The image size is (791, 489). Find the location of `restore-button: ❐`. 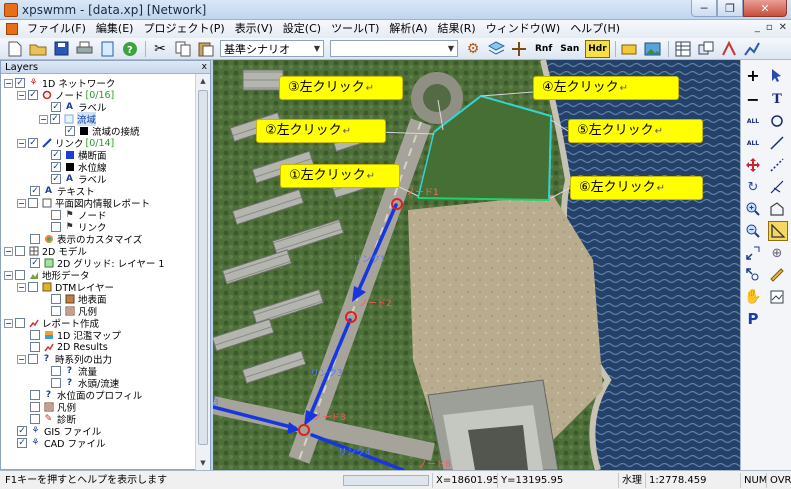

restore-button: ❐ is located at coordinates (730, 8).